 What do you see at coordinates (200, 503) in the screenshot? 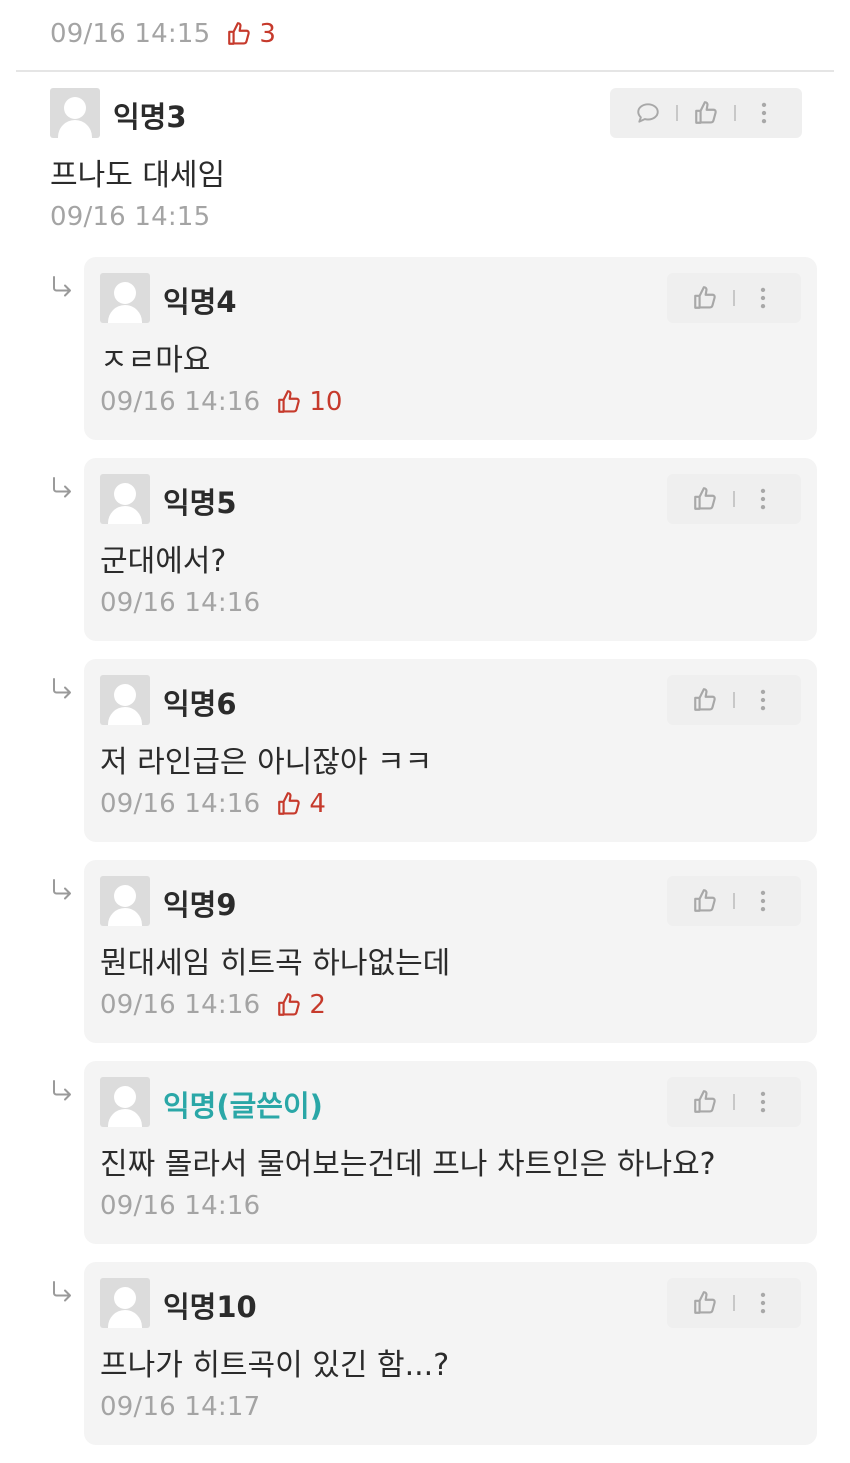
I see `reply-nickname: 익명5` at bounding box center [200, 503].